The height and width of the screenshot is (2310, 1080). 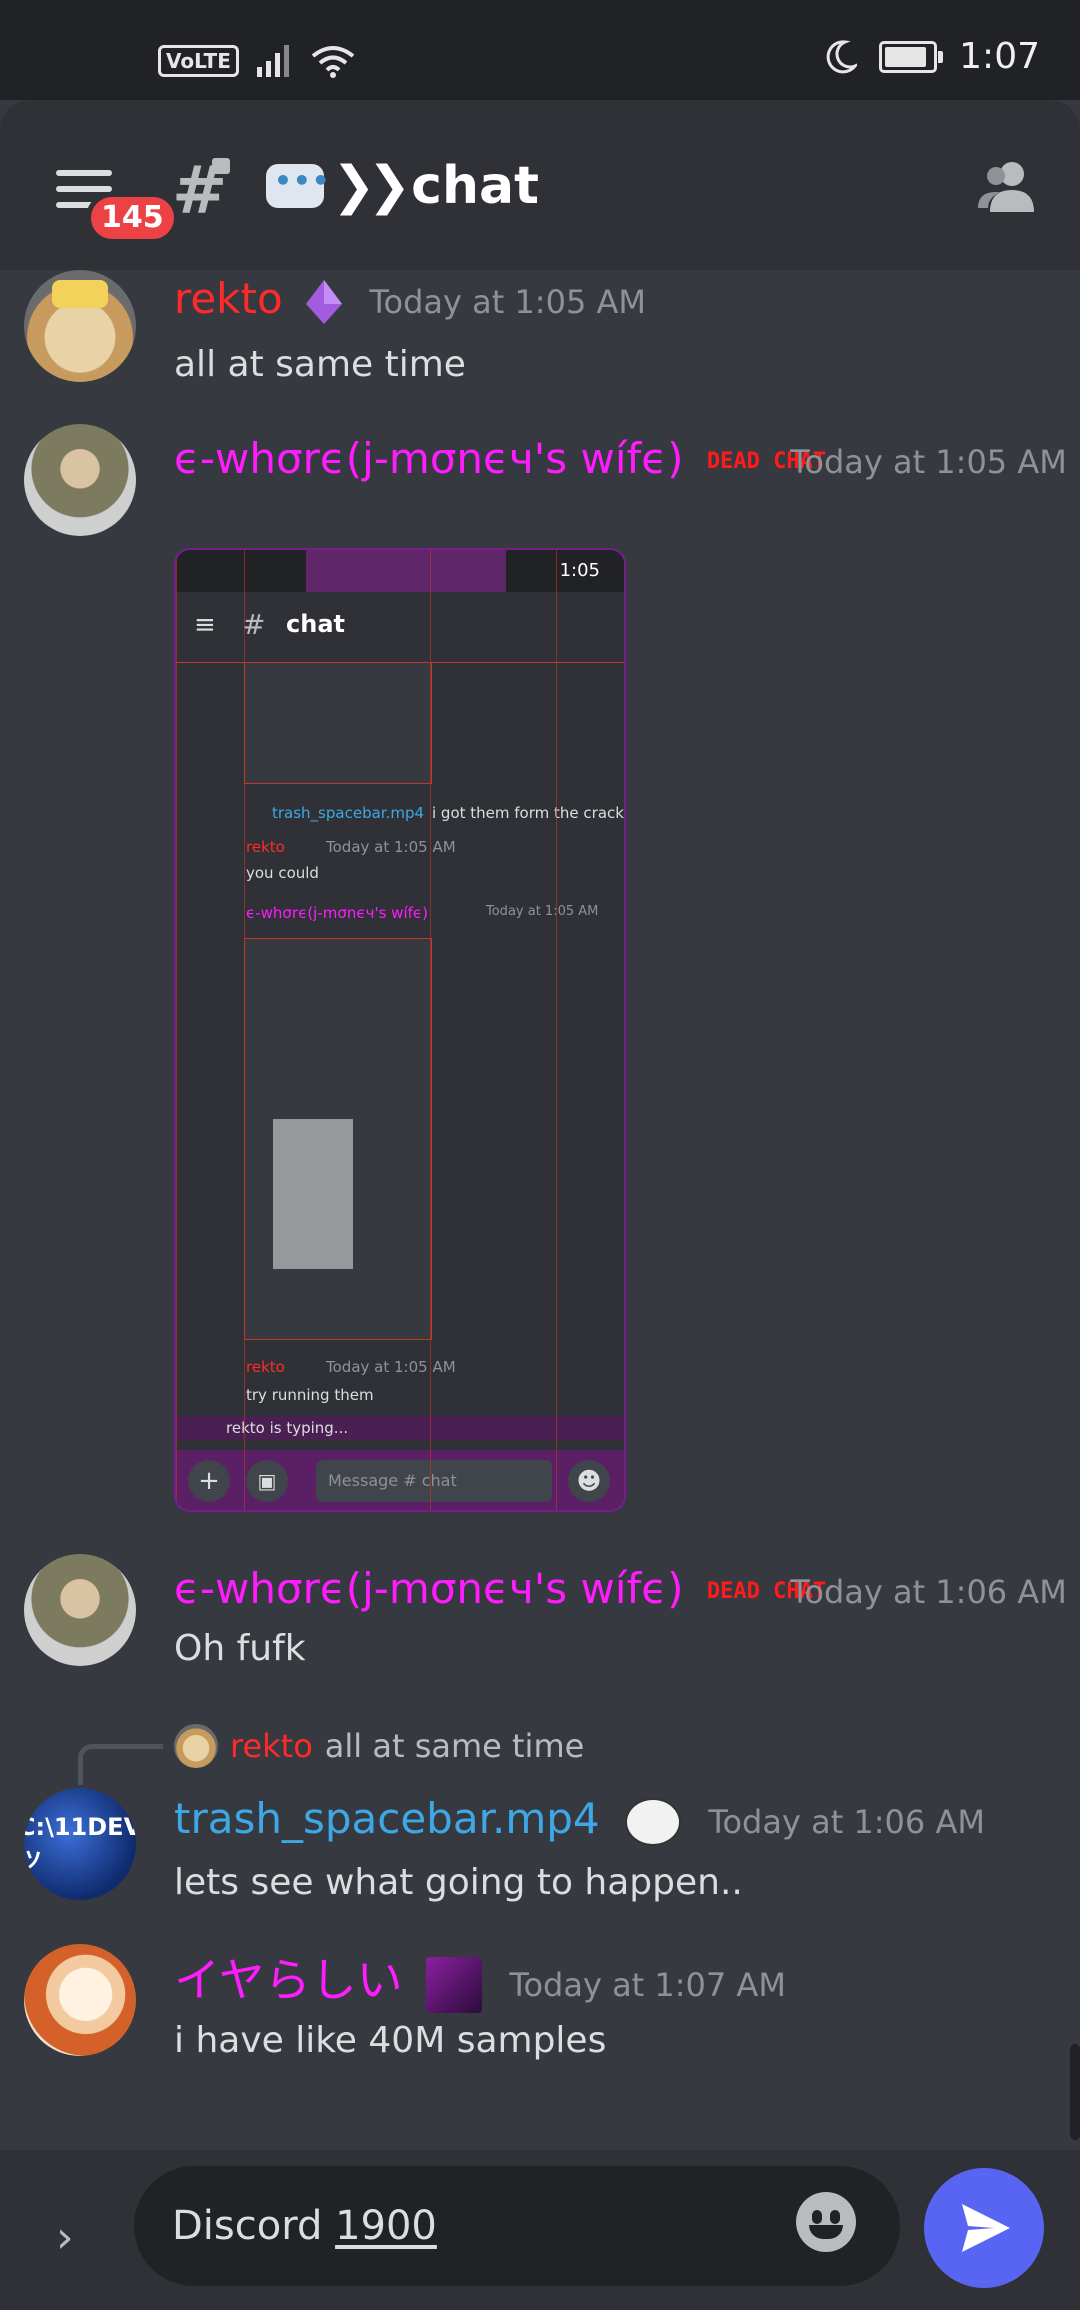 What do you see at coordinates (529, 813) in the screenshot?
I see `embed-text: i got them form the cracked` at bounding box center [529, 813].